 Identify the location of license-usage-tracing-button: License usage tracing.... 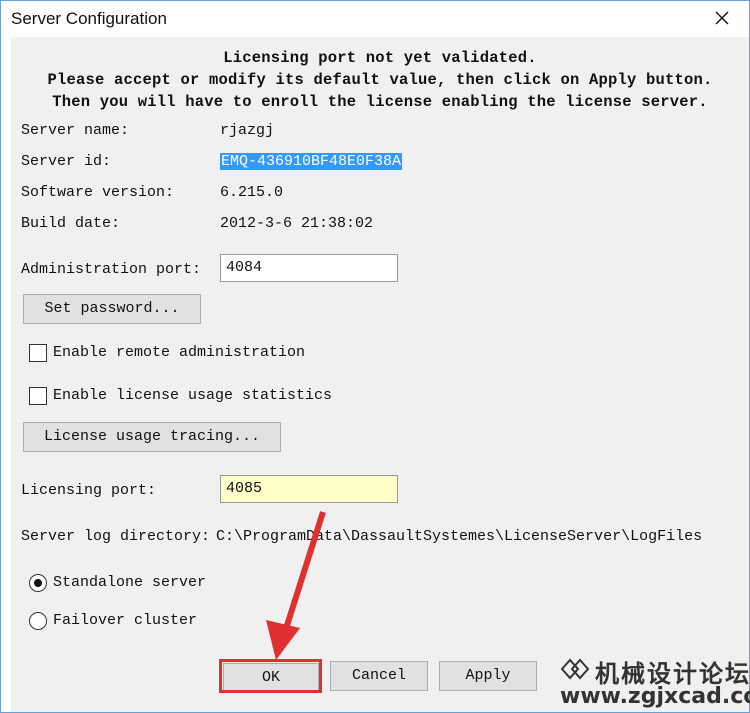
(152, 437).